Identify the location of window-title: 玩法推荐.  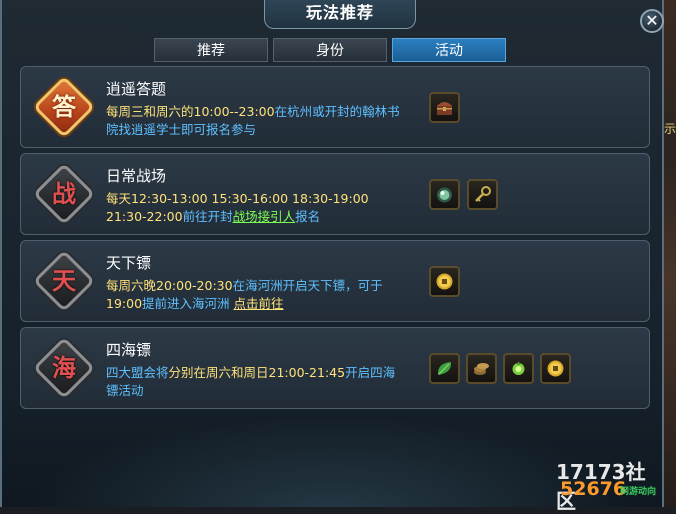
(340, 14).